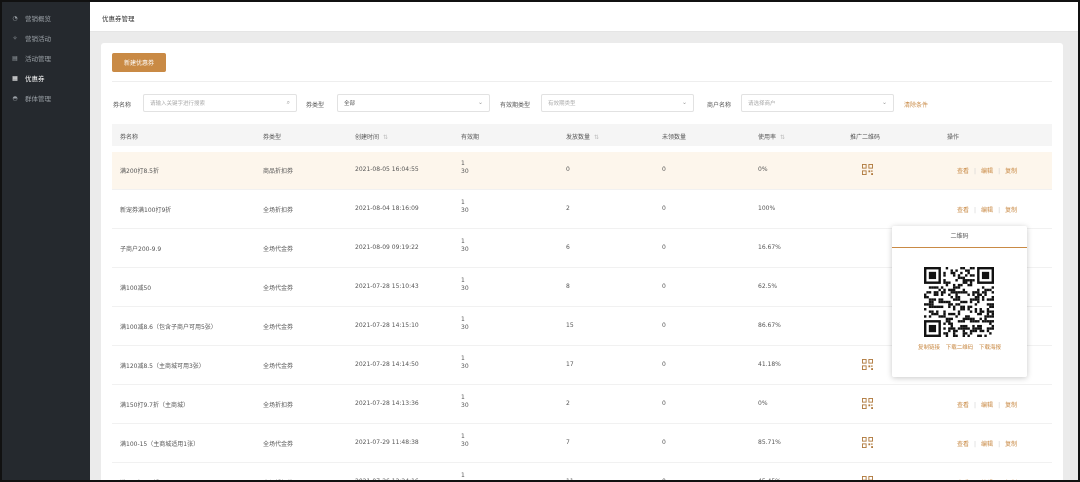 This screenshot has width=1080, height=482. I want to click on sidebar-item-coupons: ▦ 优惠券, so click(45, 78).